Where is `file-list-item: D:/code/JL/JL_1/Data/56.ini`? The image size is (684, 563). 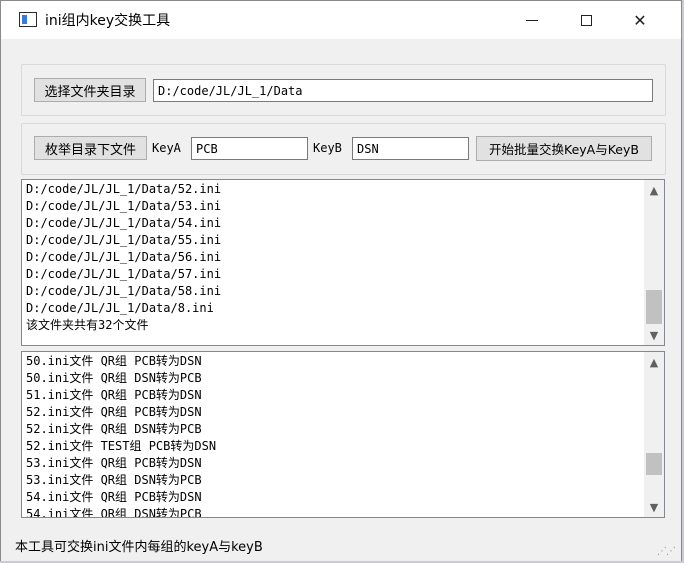 file-list-item: D:/code/JL/JL_1/Data/56.ini is located at coordinates (334, 257).